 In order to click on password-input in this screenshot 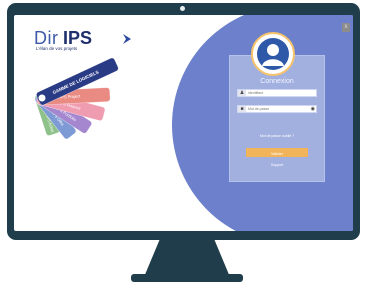, I will do `click(278, 109)`.